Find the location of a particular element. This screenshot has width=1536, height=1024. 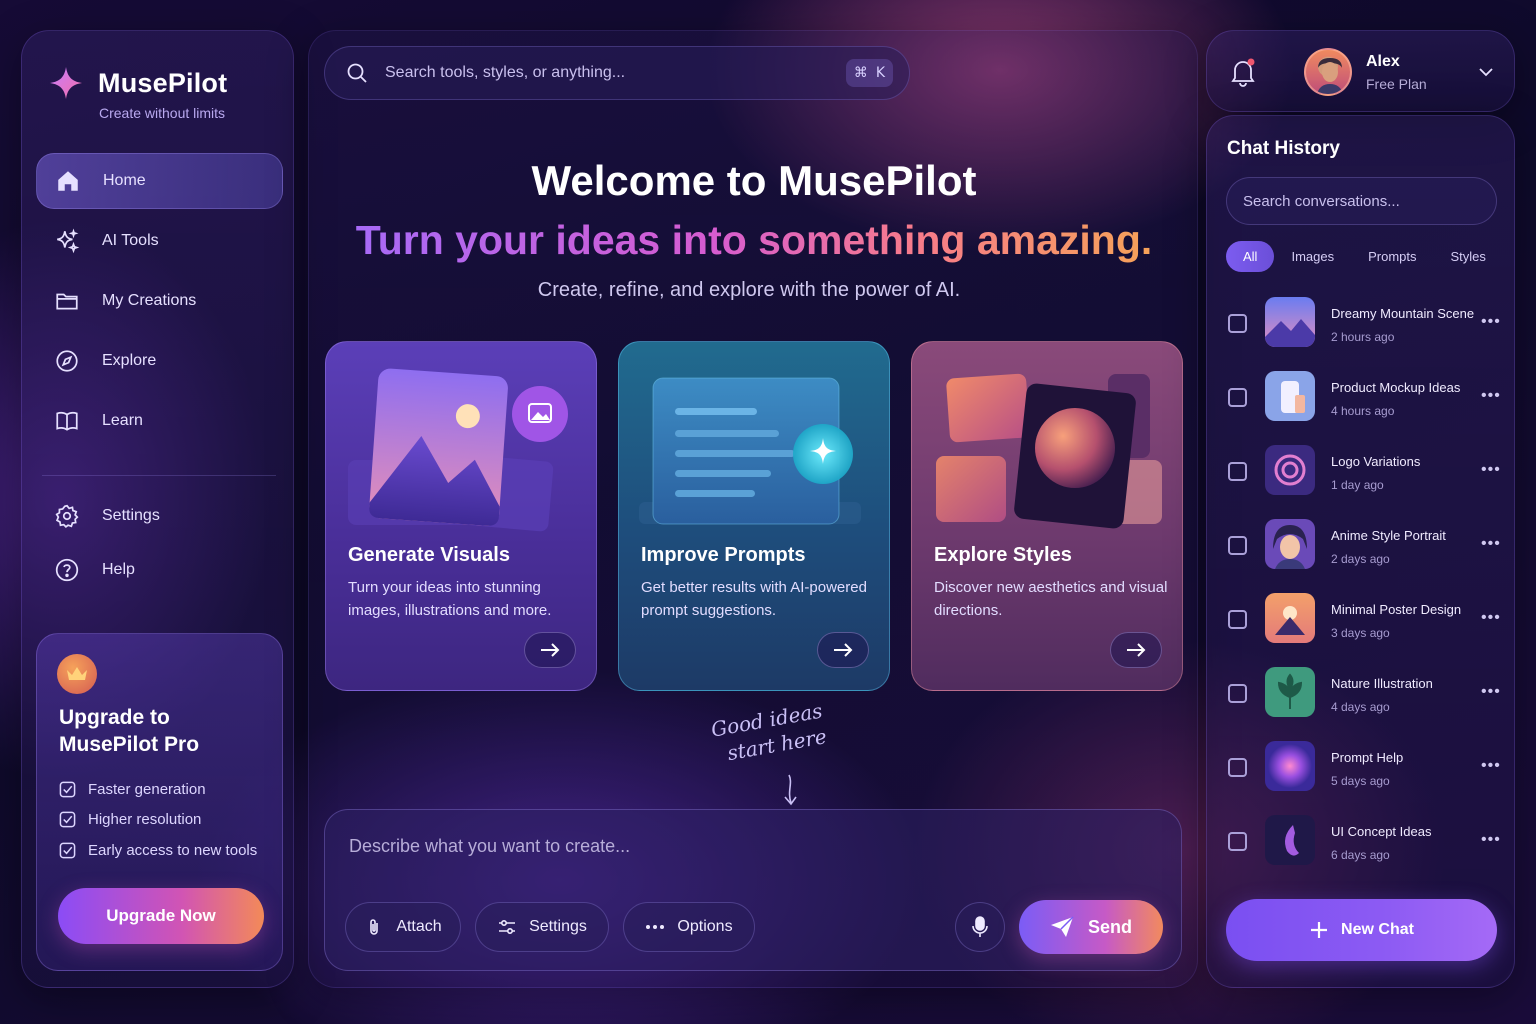

options-label: Options is located at coordinates (705, 926).